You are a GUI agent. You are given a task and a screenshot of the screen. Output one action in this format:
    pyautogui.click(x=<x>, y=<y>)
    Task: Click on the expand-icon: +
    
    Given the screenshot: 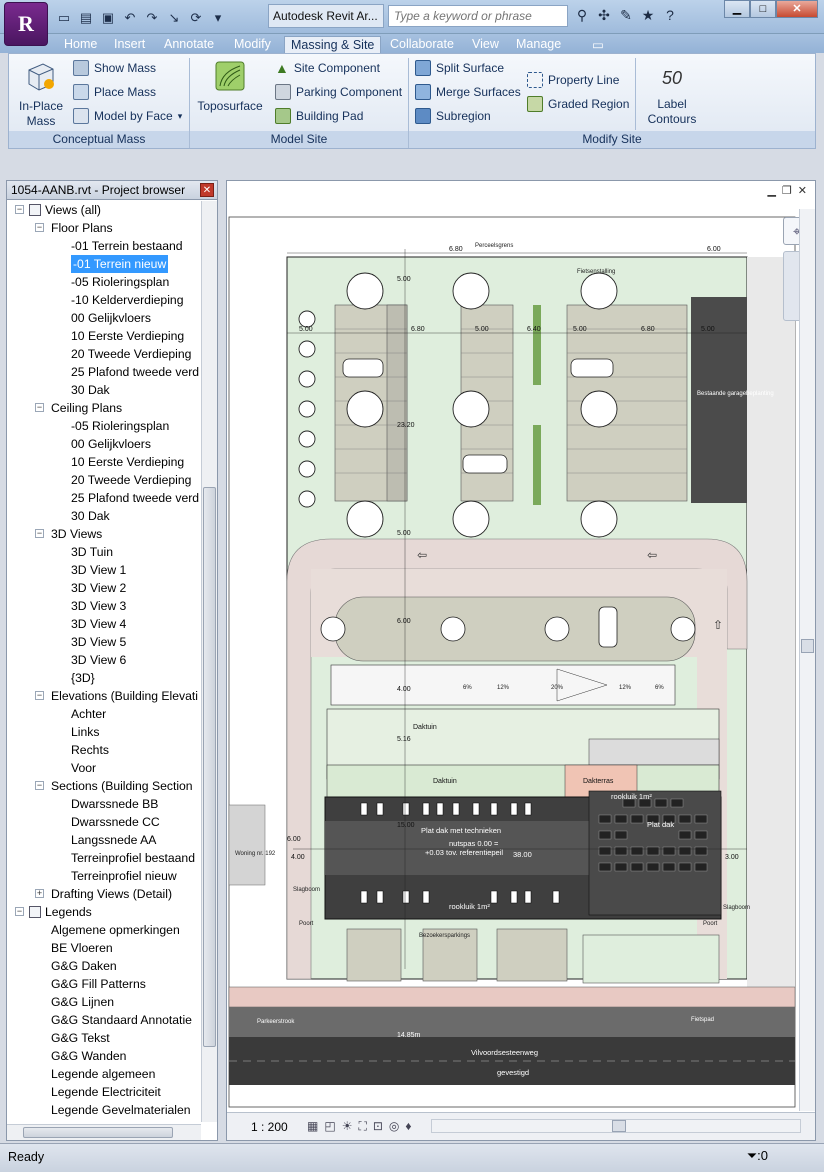 What is the action you would take?
    pyautogui.click(x=39, y=893)
    